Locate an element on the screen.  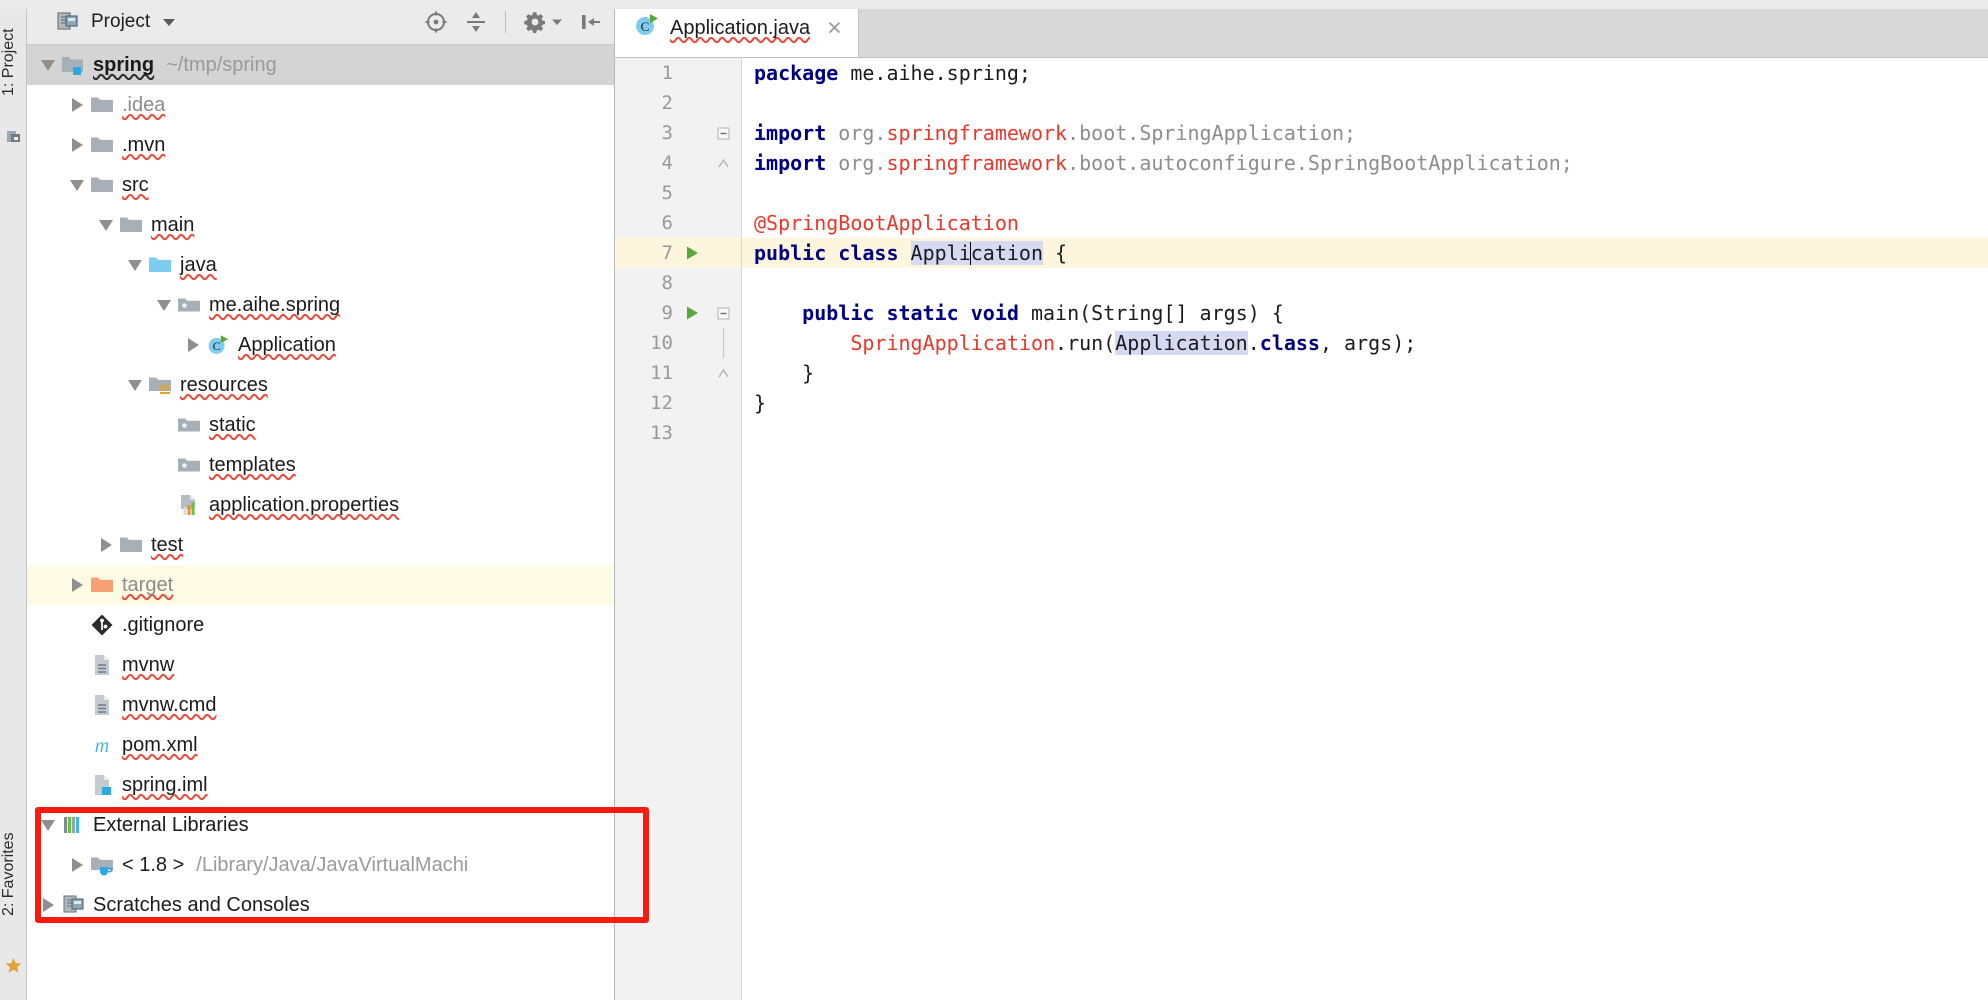
tool-window-tab-project: 1: Project is located at coordinates (13, 62).